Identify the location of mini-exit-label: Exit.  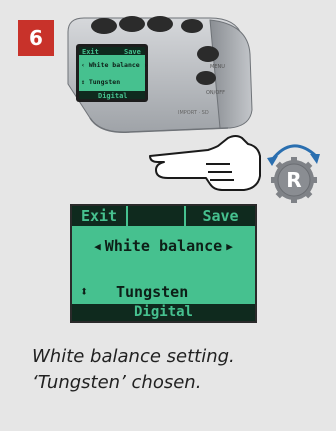
(90, 52).